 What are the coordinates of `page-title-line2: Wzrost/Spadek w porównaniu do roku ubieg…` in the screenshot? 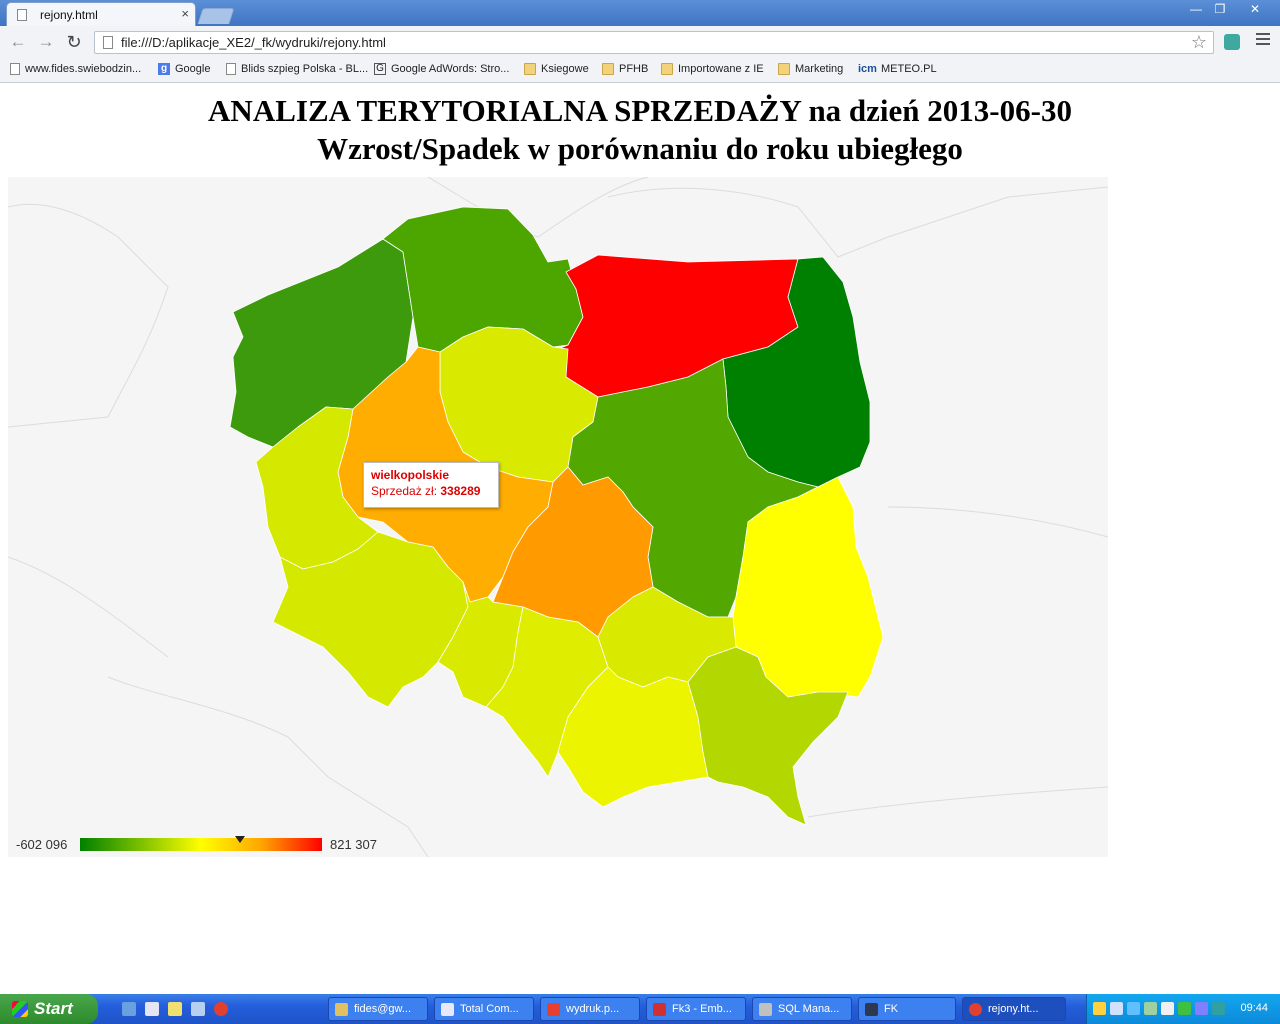 It's located at (640, 148).